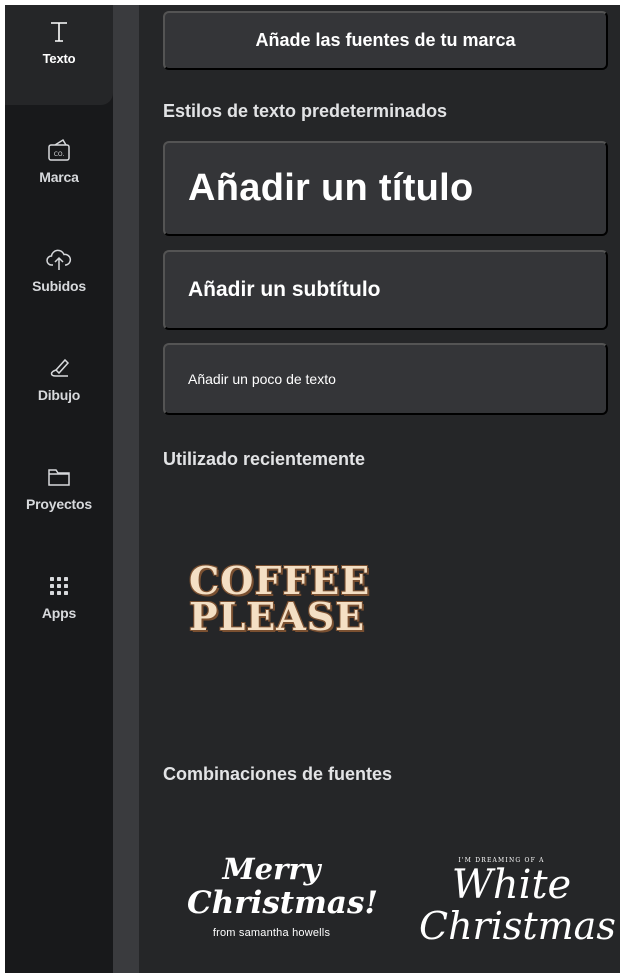 The height and width of the screenshot is (973, 620). What do you see at coordinates (385, 290) in the screenshot?
I see `add-subtitle-button: Añadir un subtítulo` at bounding box center [385, 290].